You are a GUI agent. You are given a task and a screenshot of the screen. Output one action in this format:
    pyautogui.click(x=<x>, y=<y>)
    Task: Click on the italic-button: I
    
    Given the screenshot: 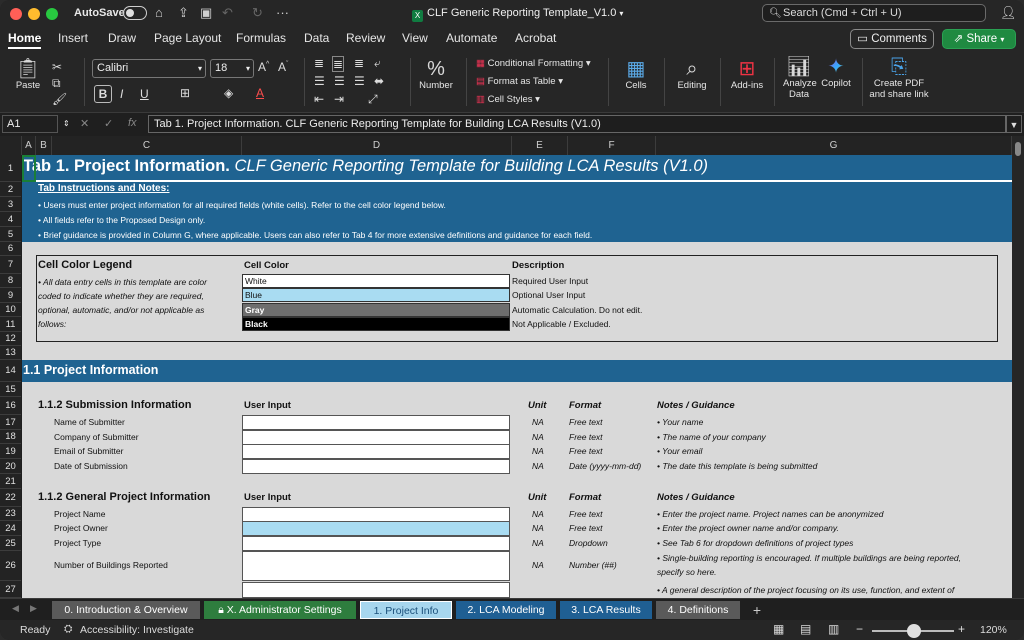 What is the action you would take?
    pyautogui.click(x=121, y=94)
    